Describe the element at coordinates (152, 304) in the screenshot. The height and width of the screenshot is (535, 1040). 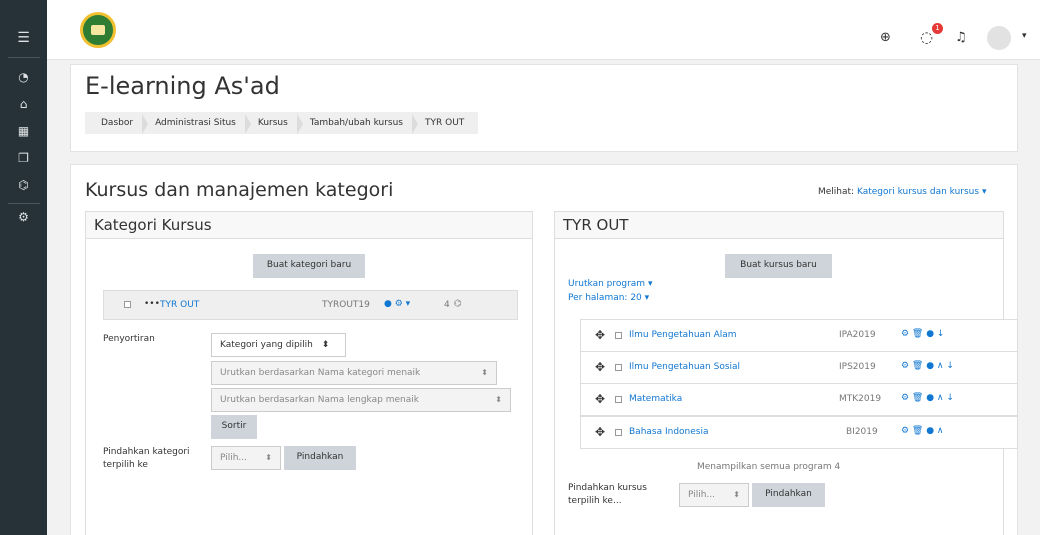
I see `more-icon: •••` at that location.